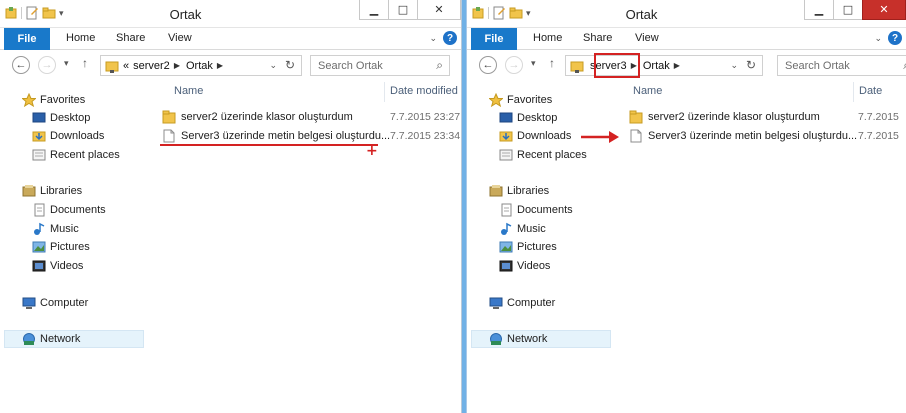  What do you see at coordinates (126, 66) in the screenshot?
I see `breadcrumb-overflow: «` at bounding box center [126, 66].